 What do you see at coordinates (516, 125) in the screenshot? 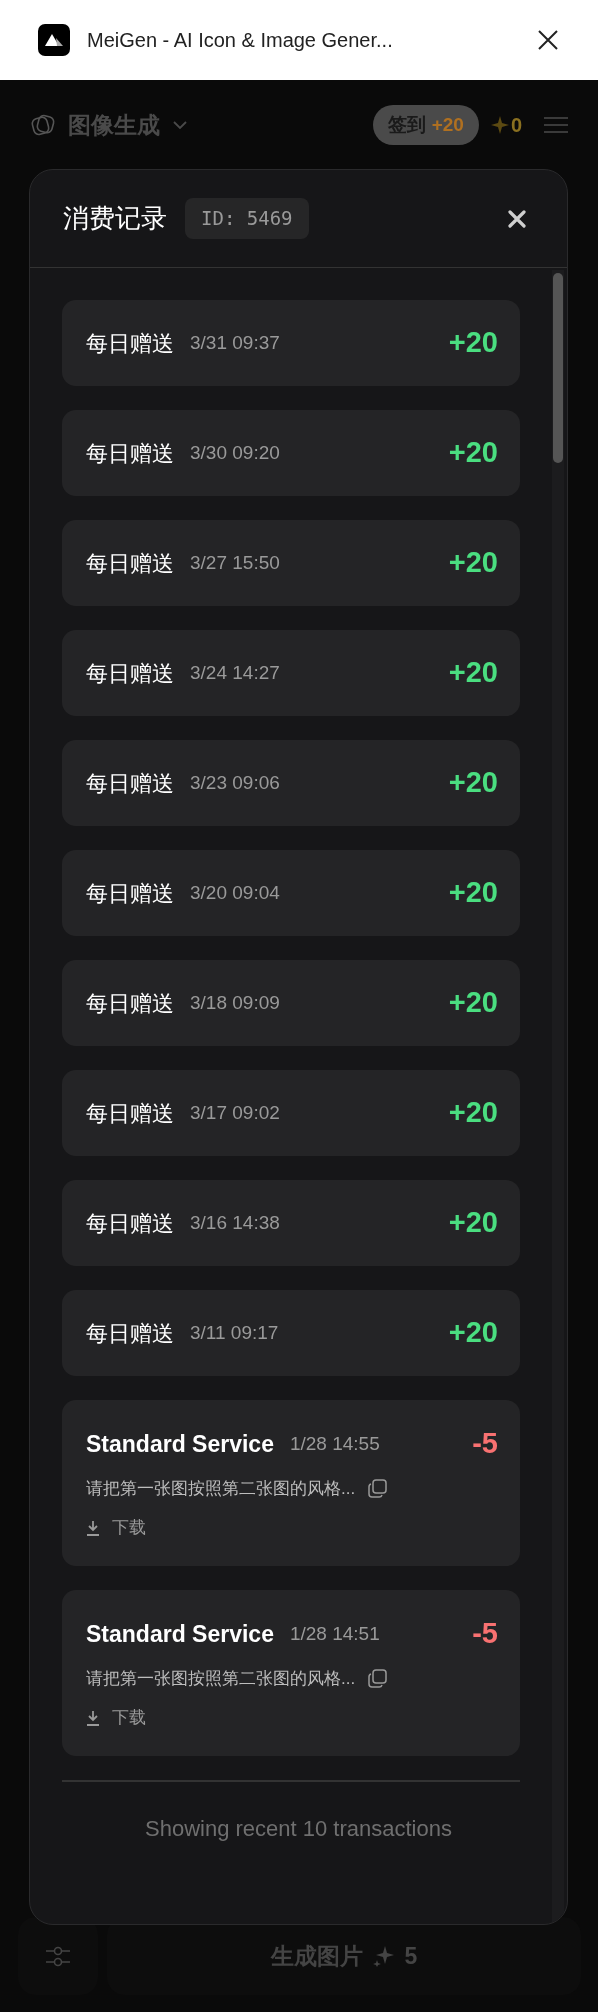
I see `credit-count: 0` at bounding box center [516, 125].